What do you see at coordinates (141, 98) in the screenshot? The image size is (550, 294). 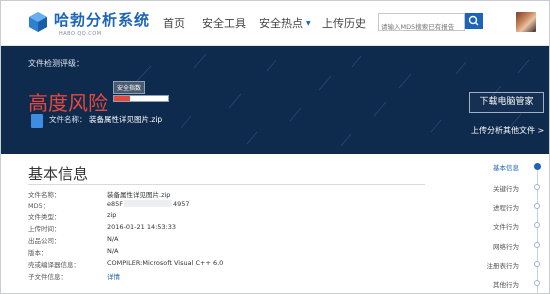 I see `safety-index-bar` at bounding box center [141, 98].